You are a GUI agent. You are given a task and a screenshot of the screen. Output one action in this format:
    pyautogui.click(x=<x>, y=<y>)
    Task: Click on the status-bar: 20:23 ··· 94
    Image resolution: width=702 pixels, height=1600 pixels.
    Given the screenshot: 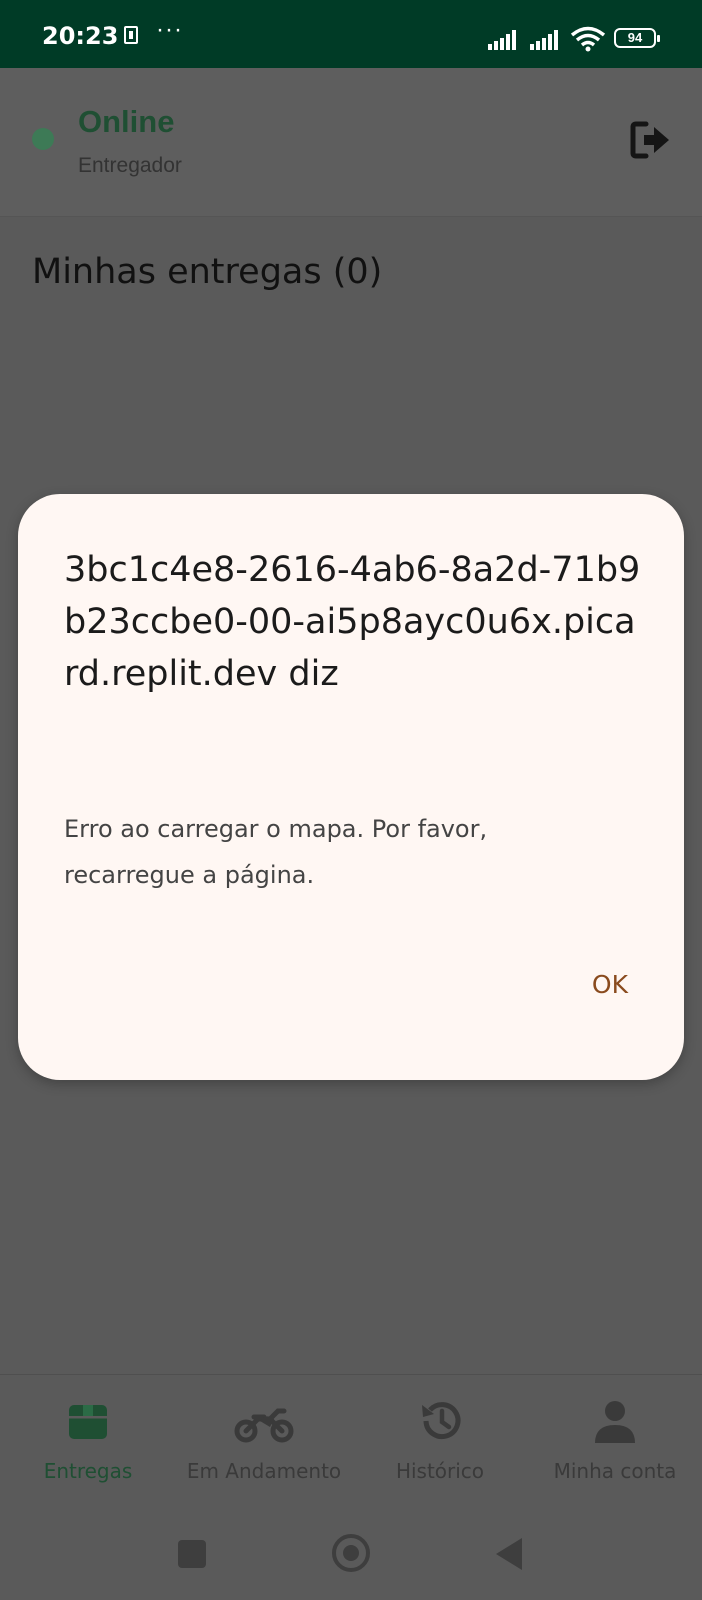 What is the action you would take?
    pyautogui.click(x=351, y=34)
    